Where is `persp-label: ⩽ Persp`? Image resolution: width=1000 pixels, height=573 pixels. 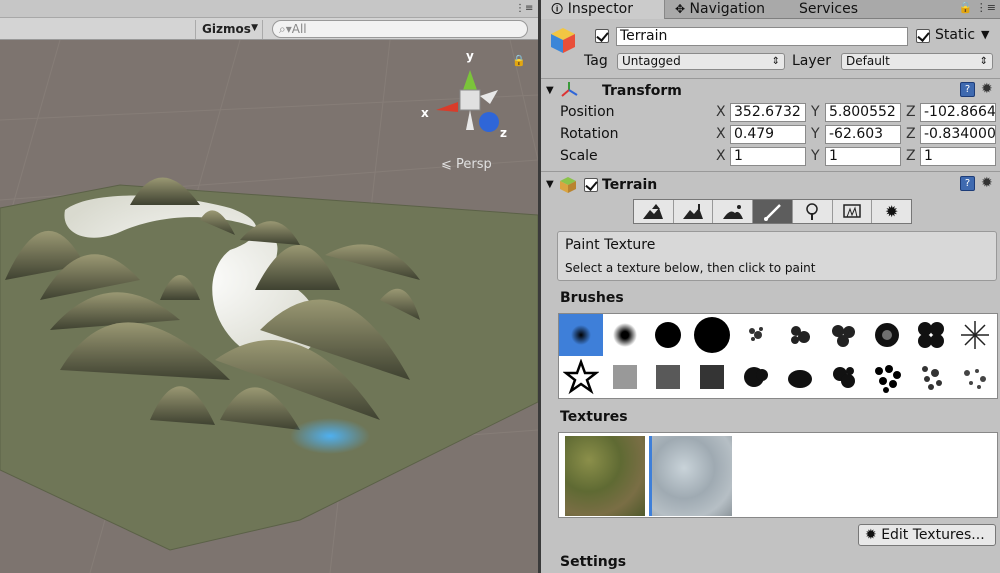
persp-label: ⩽ Persp is located at coordinates (466, 164).